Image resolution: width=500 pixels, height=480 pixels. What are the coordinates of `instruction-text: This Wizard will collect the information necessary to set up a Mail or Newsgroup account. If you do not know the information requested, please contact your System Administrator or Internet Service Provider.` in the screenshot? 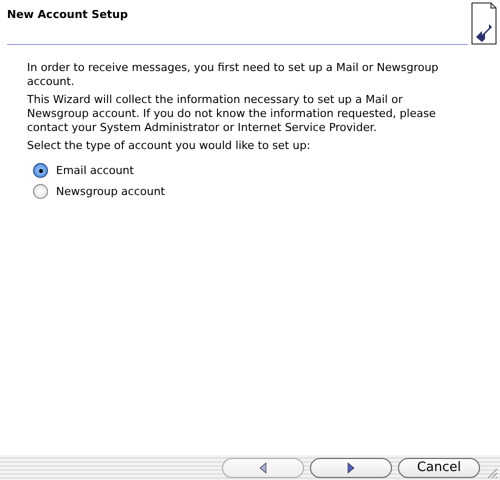 It's located at (232, 114).